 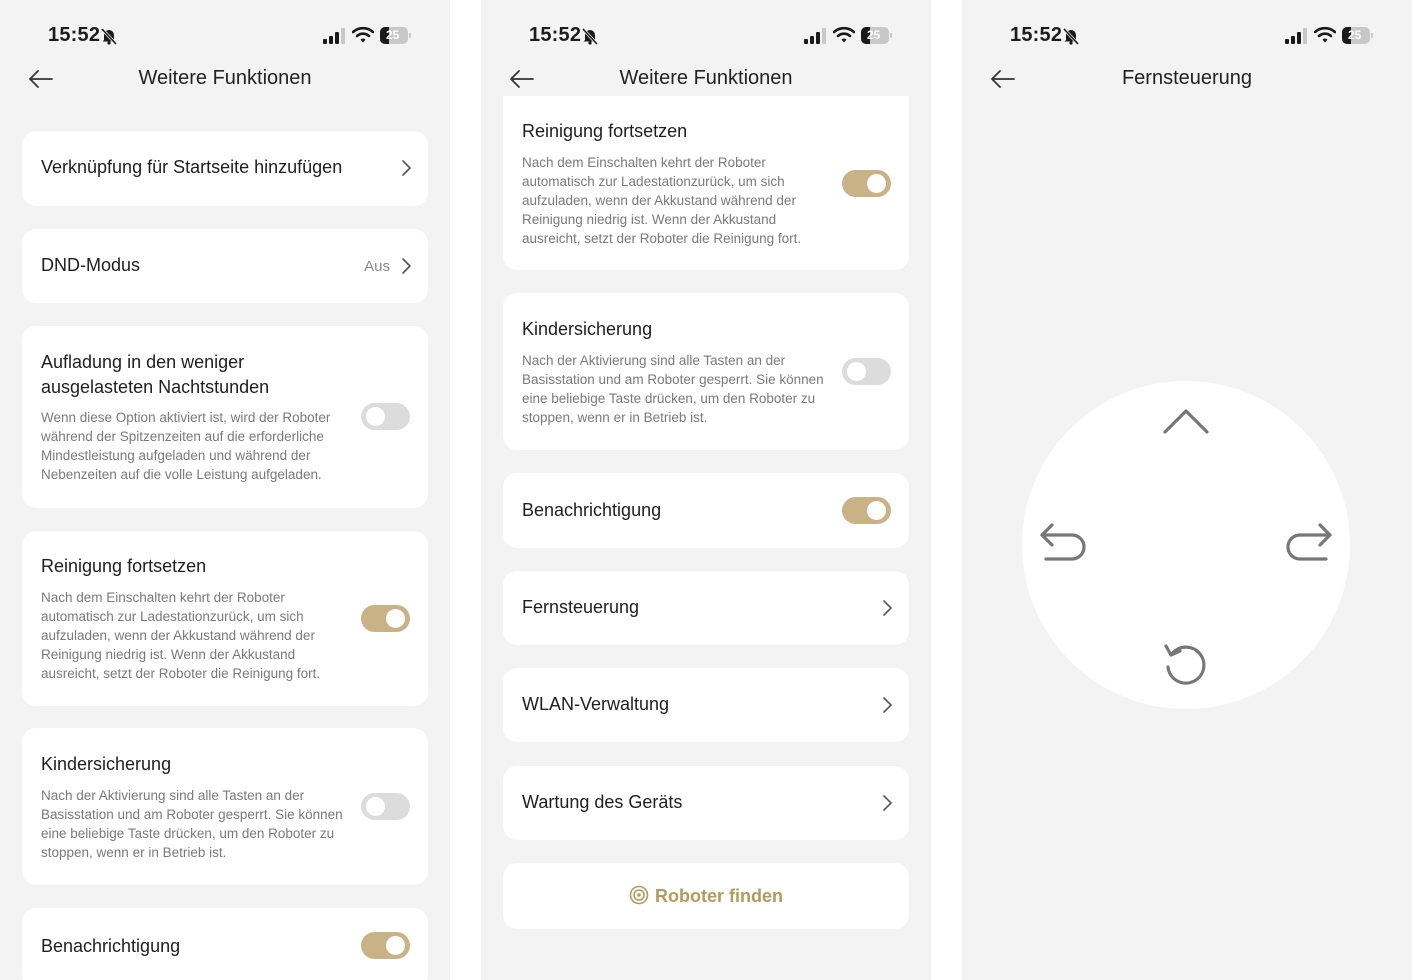 I want to click on dnd-value: Aus, so click(x=377, y=266).